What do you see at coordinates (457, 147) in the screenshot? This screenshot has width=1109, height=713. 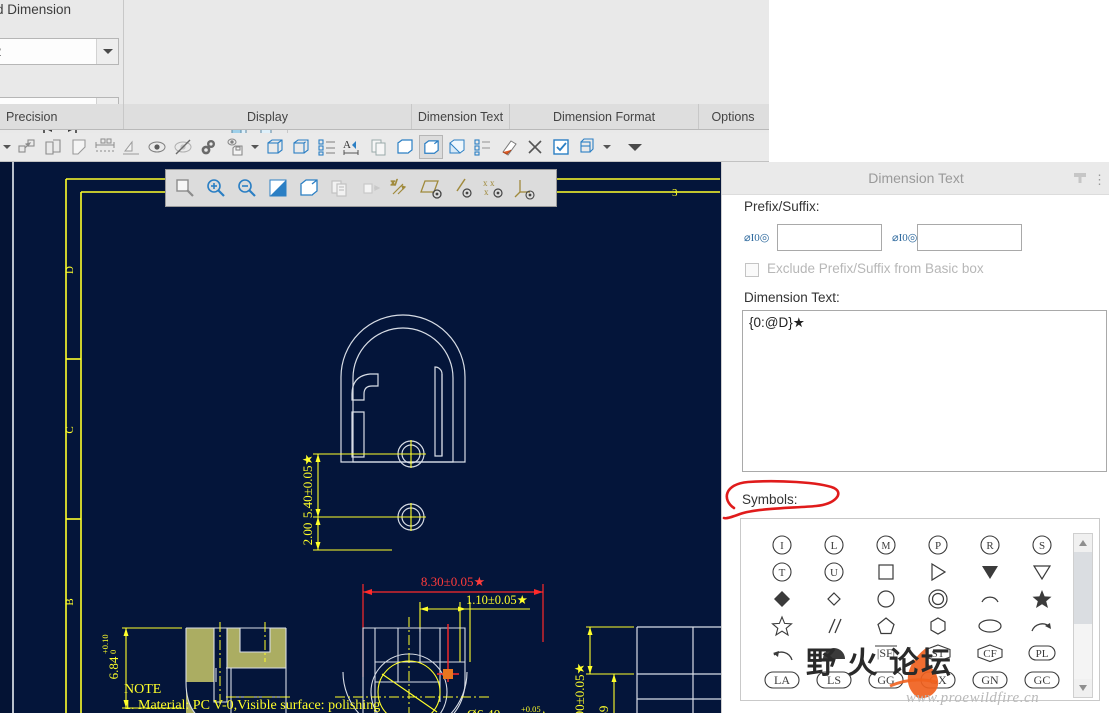 I see `cube-solid-icon` at bounding box center [457, 147].